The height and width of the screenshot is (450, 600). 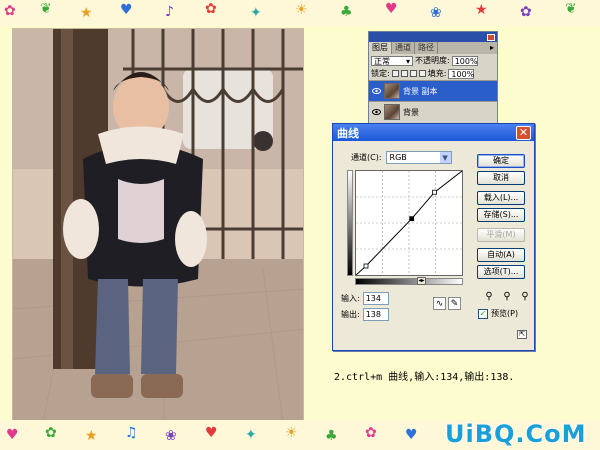 I want to click on music-note-icon: ♫, so click(x=131, y=433).